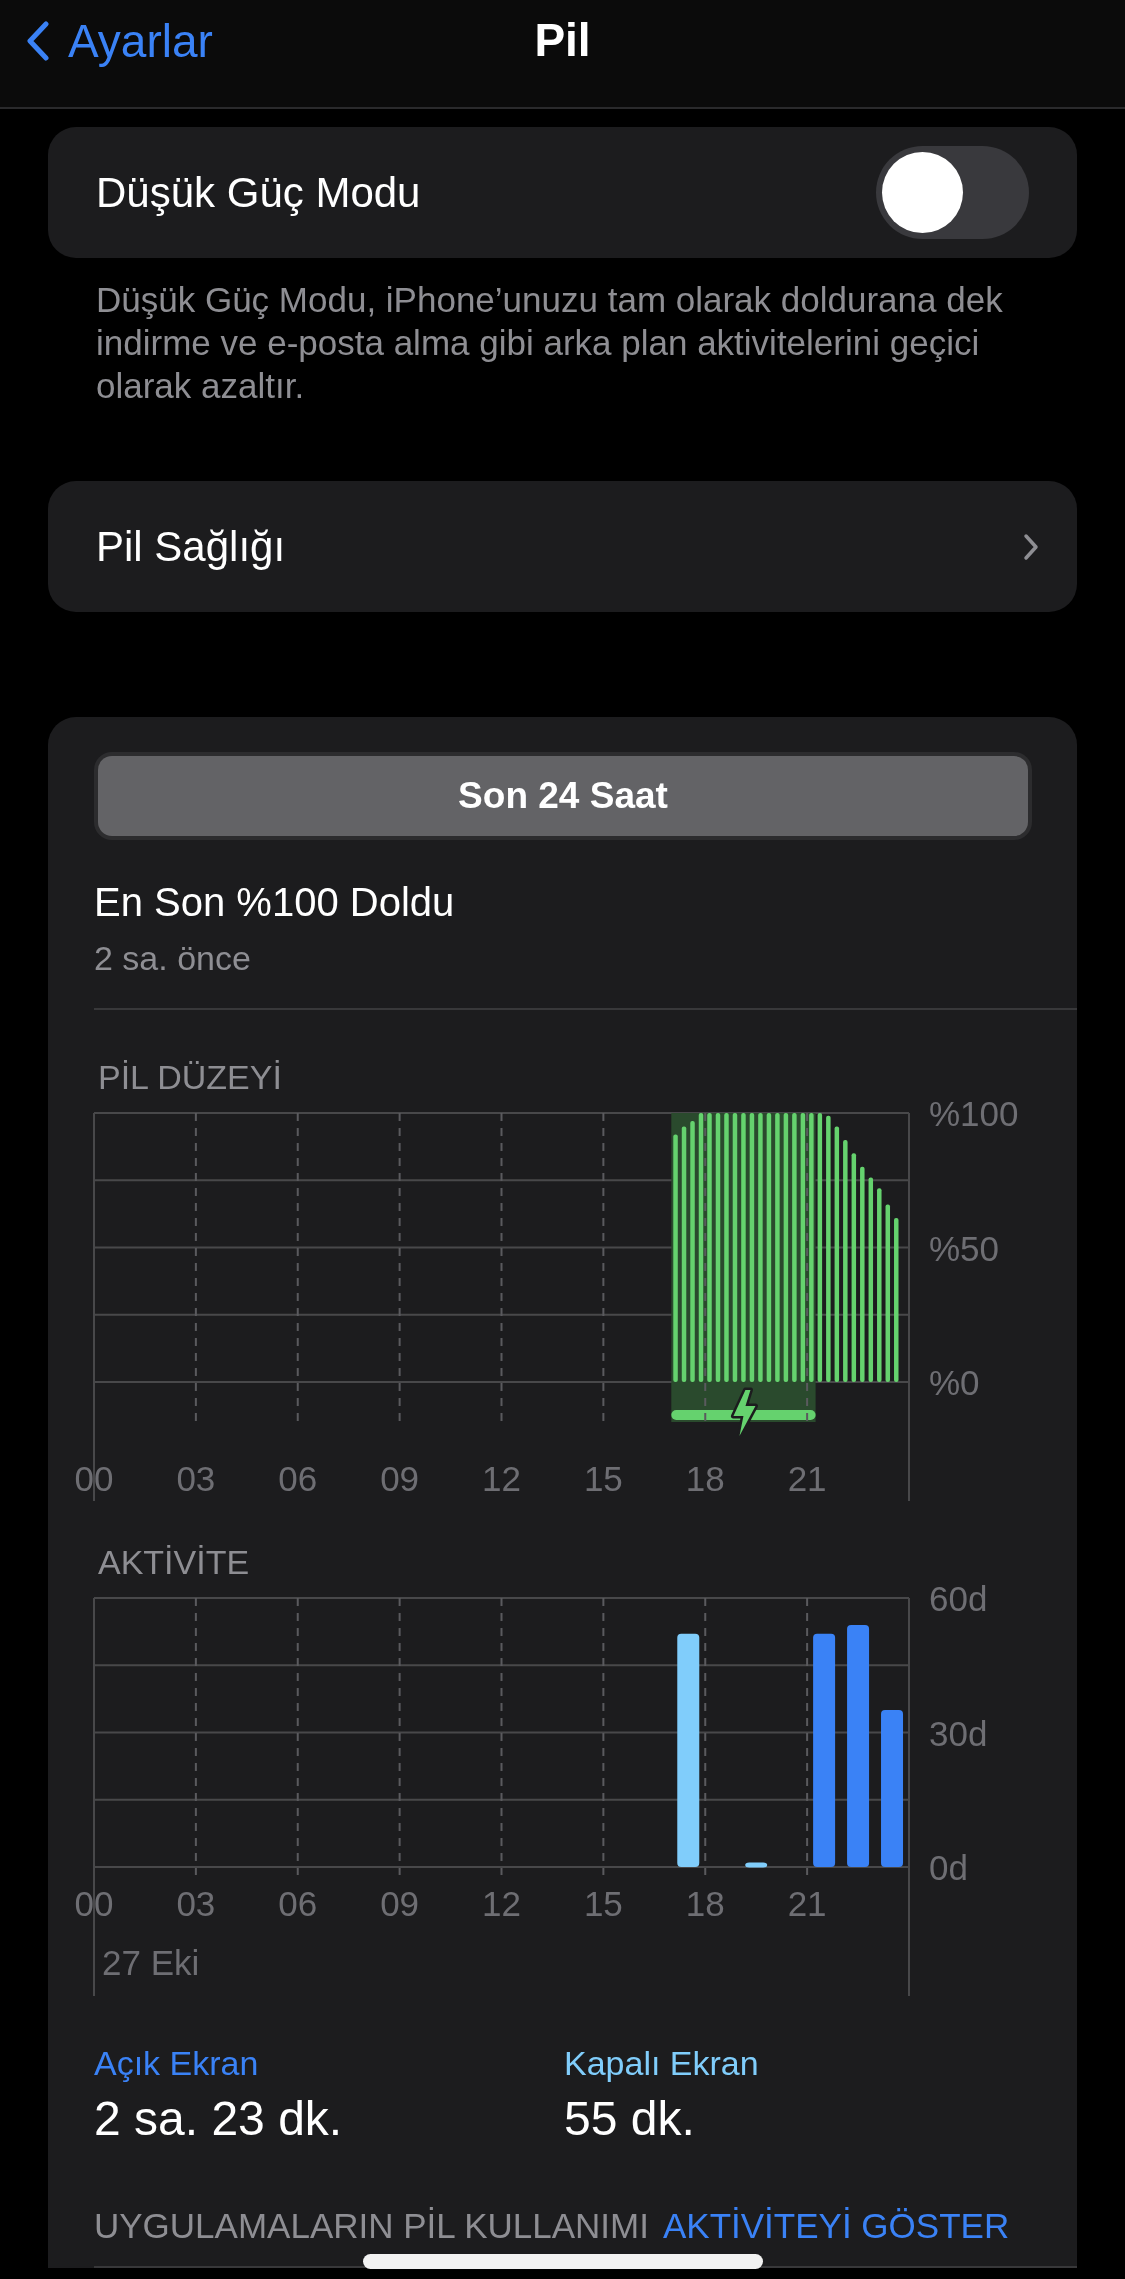 This screenshot has width=1125, height=2279. I want to click on segment-tab: Son 24 Saat, so click(563, 796).